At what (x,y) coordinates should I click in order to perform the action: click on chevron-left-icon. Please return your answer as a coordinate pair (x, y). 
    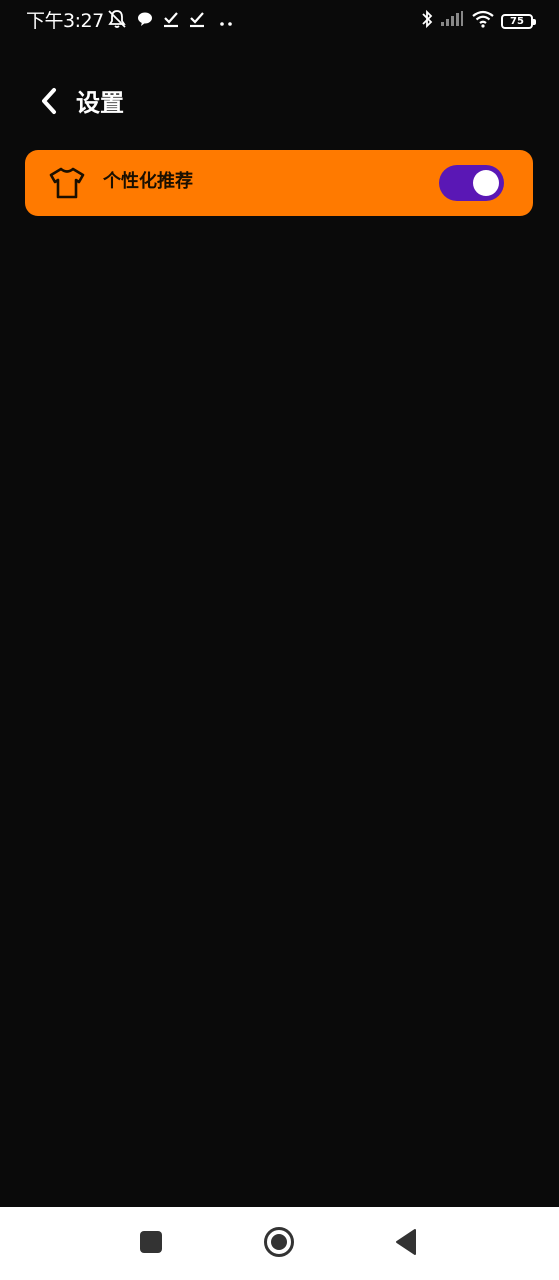
    Looking at the image, I should click on (49, 103).